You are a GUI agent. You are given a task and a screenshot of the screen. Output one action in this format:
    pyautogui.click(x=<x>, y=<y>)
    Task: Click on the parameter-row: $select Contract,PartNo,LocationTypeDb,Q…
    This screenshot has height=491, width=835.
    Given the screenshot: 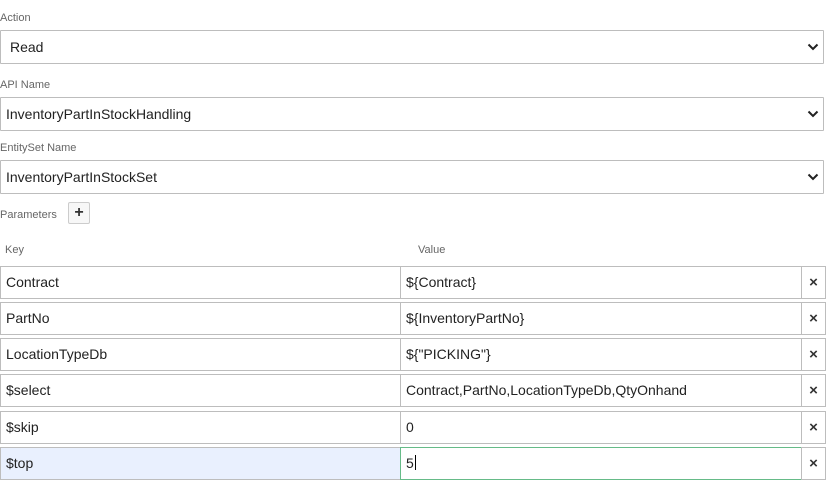 What is the action you would take?
    pyautogui.click(x=413, y=390)
    